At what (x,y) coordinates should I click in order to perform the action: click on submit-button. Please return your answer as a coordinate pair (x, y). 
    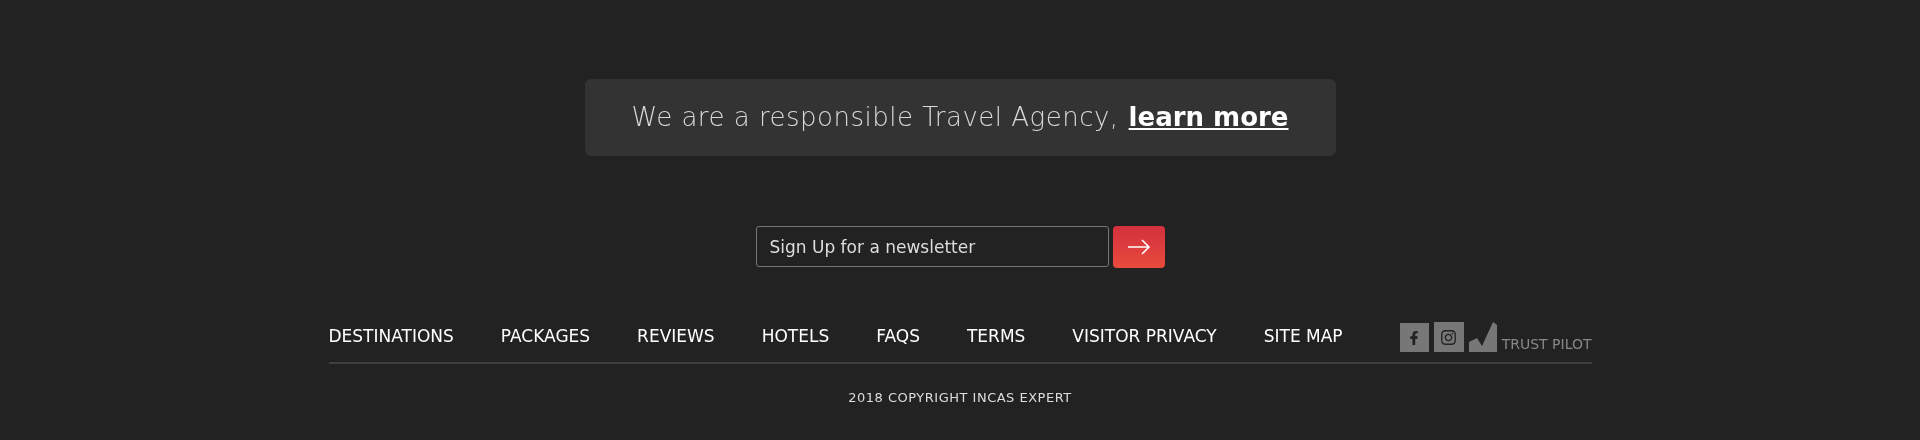
    Looking at the image, I should click on (1138, 247).